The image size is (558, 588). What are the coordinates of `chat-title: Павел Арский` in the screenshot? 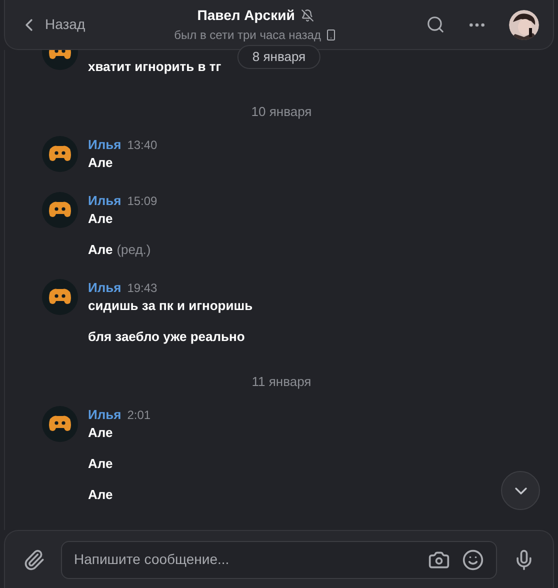 It's located at (246, 15).